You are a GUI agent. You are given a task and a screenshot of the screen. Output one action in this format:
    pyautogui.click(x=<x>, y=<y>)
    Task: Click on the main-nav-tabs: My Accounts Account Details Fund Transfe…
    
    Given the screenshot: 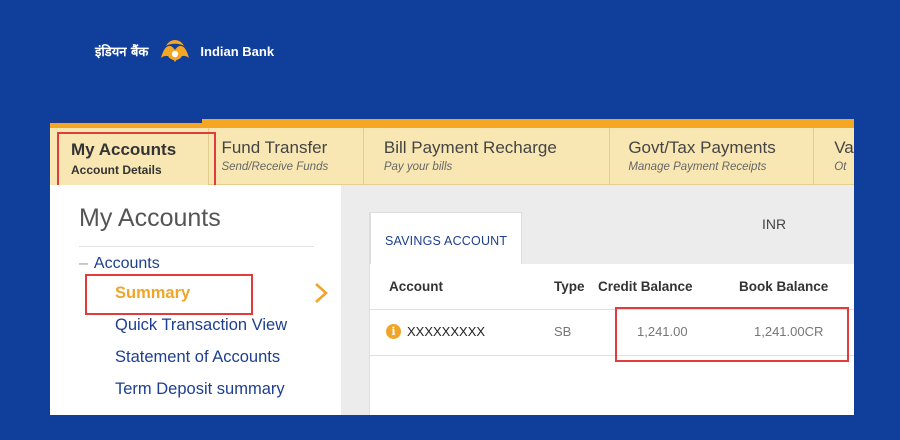 What is the action you would take?
    pyautogui.click(x=452, y=156)
    